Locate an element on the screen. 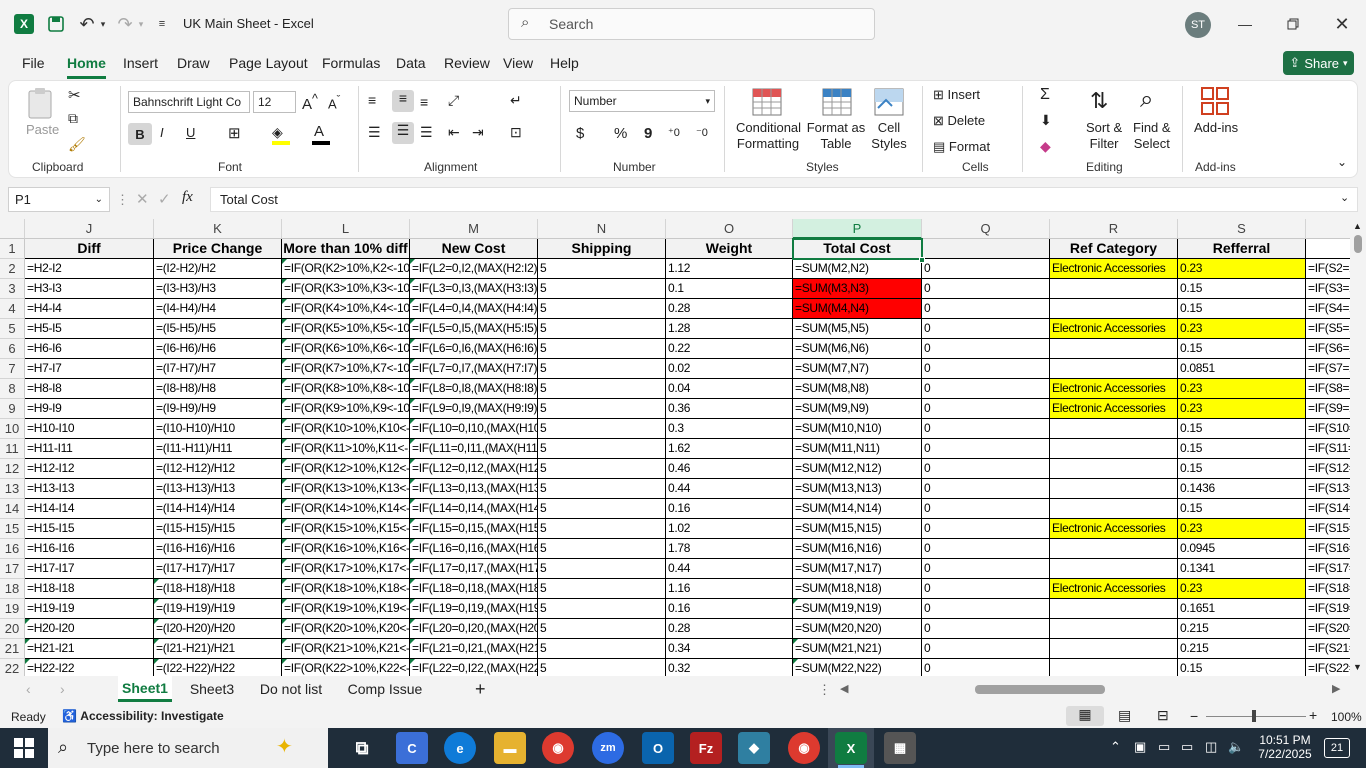 The image size is (1366, 768). row-header: 7 is located at coordinates (12, 369).